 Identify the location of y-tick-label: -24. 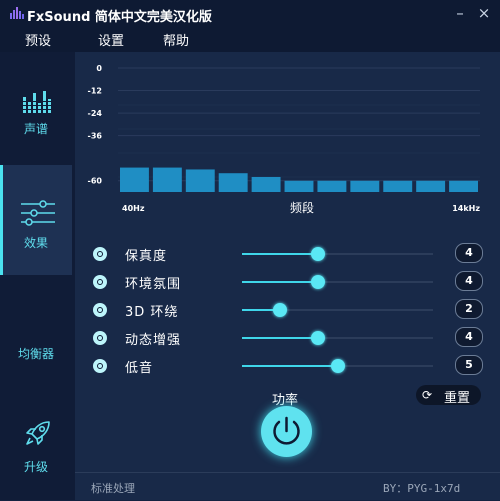
(95, 113).